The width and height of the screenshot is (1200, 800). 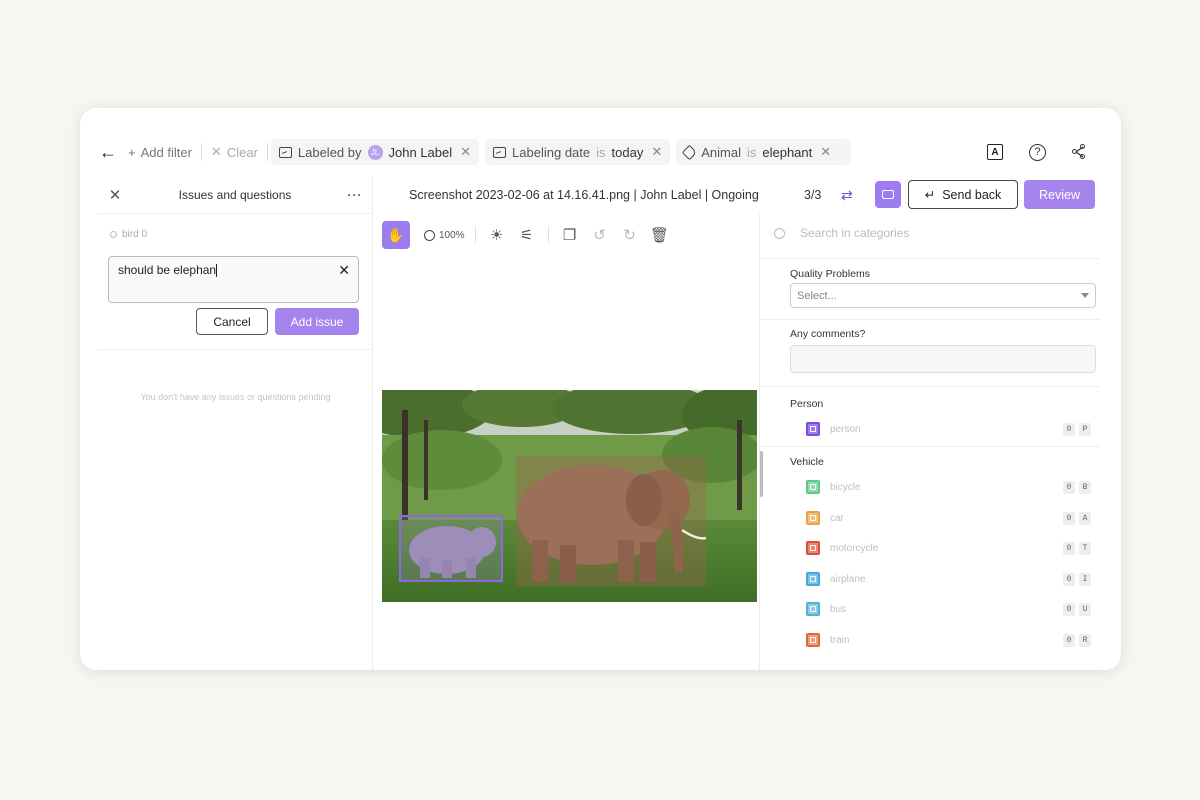 I want to click on search-icon, so click(x=779, y=233).